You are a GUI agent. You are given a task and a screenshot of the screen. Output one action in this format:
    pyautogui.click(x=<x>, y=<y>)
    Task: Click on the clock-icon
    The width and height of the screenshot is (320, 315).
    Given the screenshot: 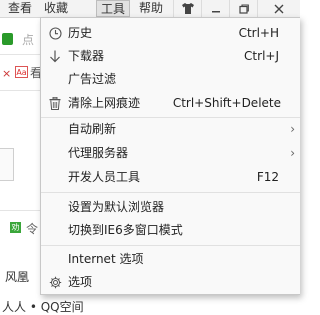 What is the action you would take?
    pyautogui.click(x=55, y=33)
    